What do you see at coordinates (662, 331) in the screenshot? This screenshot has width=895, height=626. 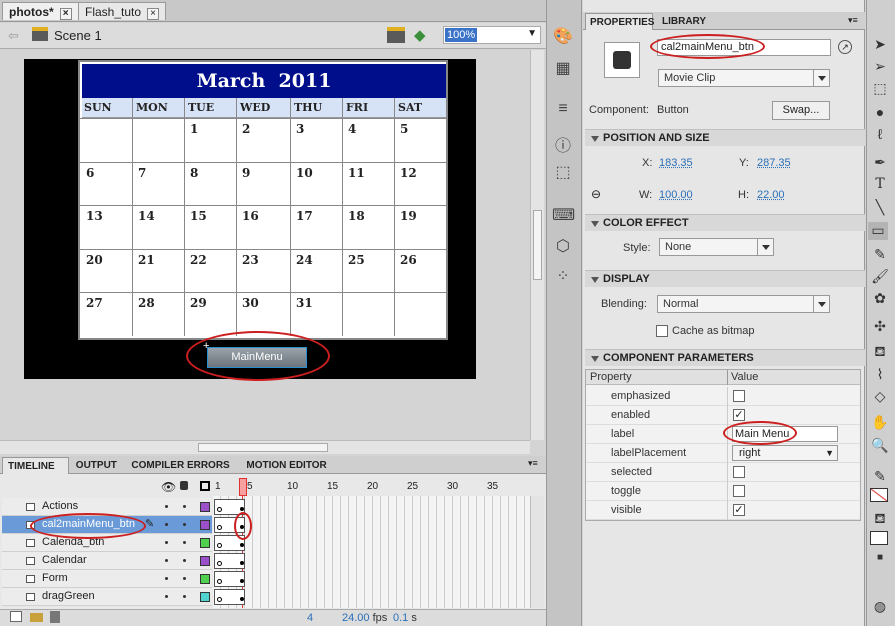 I see `cache-bitmap-checkbox` at bounding box center [662, 331].